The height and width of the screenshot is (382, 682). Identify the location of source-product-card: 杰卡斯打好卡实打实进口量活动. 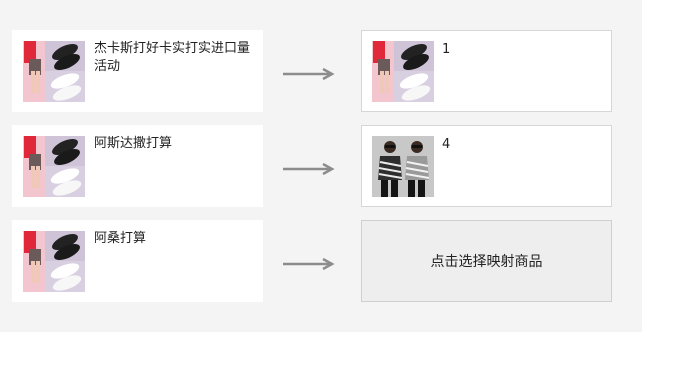
(137, 71).